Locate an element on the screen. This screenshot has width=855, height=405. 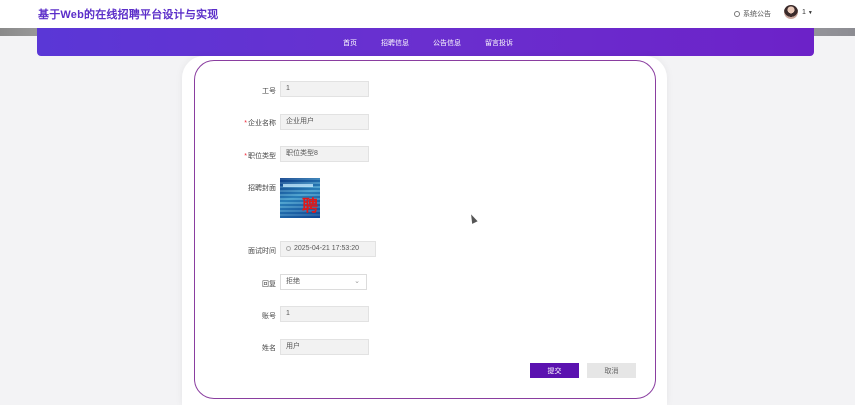
interview-time-field: 2025-04-21 17:53:20 is located at coordinates (328, 249).